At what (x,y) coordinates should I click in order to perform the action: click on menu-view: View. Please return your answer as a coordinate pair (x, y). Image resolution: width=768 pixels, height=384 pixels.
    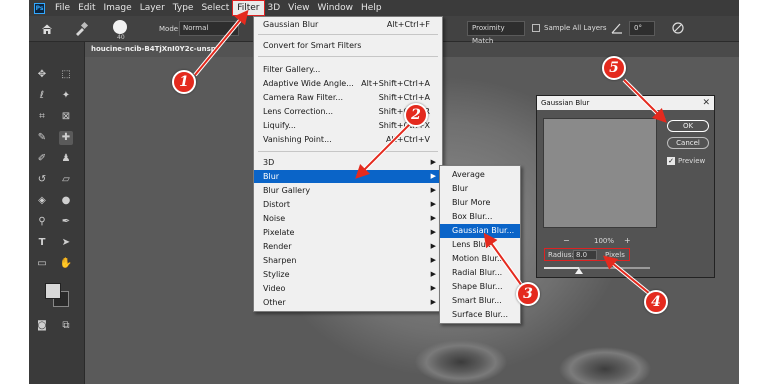
    Looking at the image, I should click on (298, 8).